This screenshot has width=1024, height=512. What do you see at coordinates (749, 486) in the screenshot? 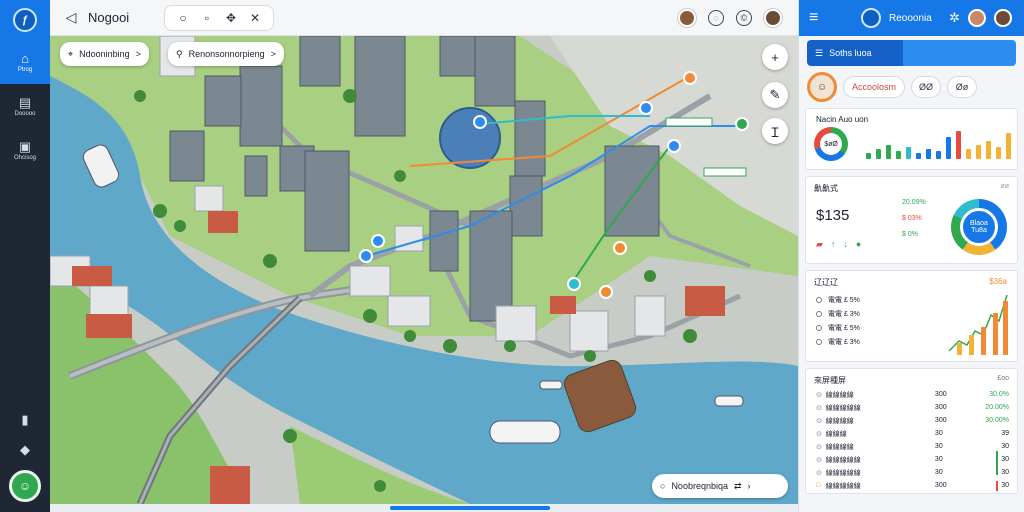
I see `chevron-right-icon: ›` at bounding box center [749, 486].